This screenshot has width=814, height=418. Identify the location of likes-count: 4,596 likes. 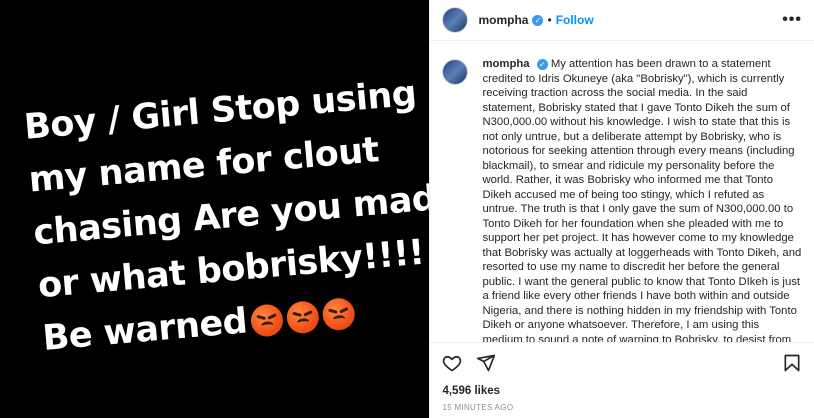
(622, 391).